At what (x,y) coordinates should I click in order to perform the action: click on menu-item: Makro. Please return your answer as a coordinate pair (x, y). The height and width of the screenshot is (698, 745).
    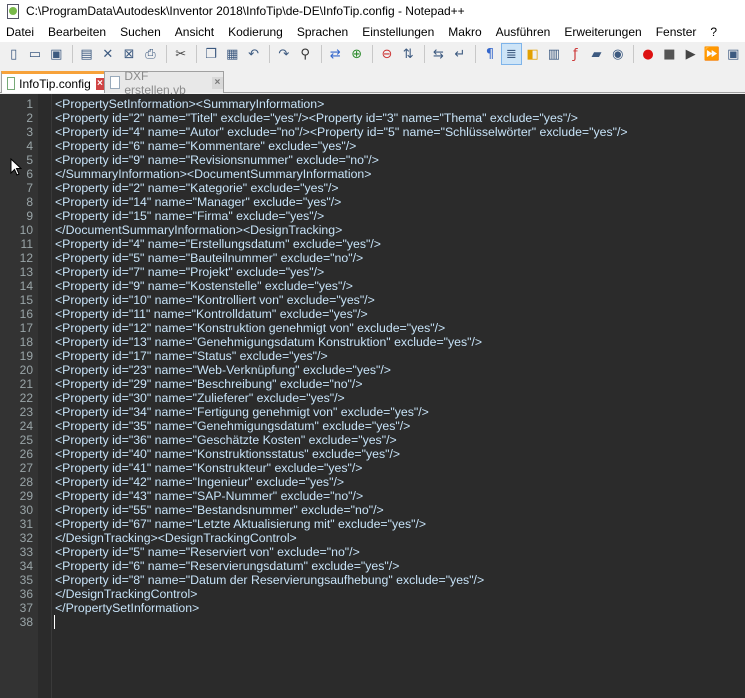
    Looking at the image, I should click on (464, 32).